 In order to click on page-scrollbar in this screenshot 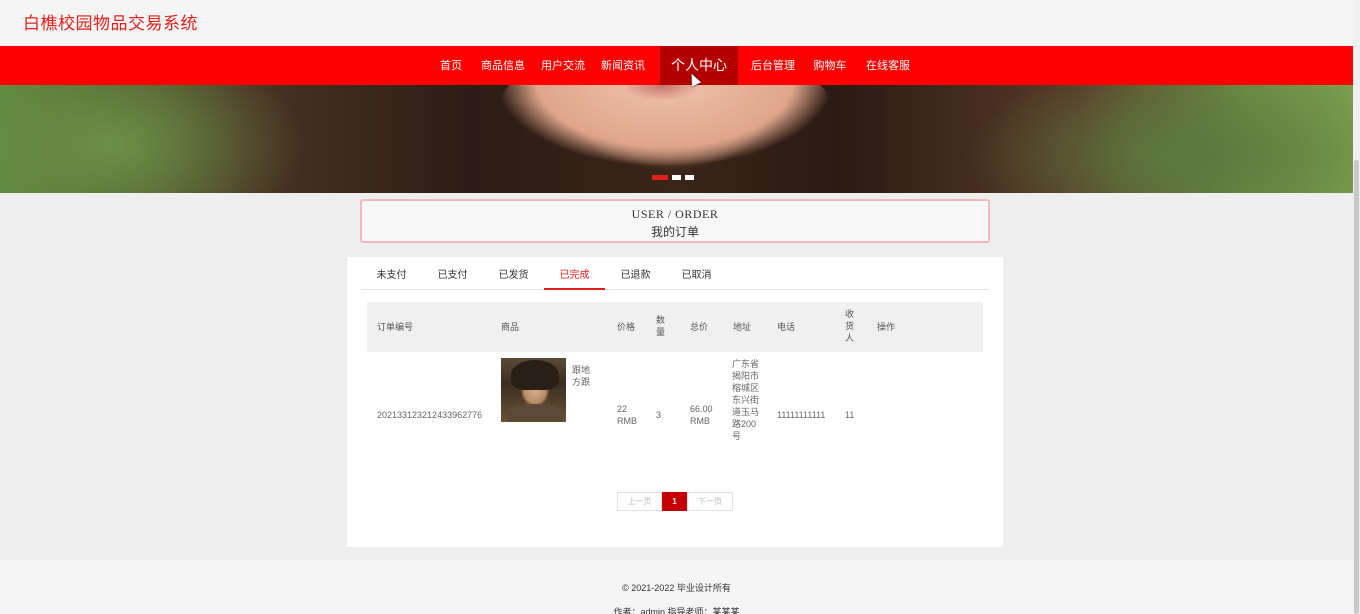, I will do `click(1356, 307)`.